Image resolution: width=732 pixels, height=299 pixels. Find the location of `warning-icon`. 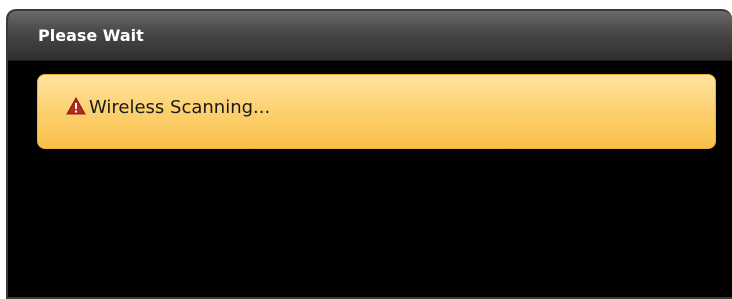

warning-icon is located at coordinates (76, 105).